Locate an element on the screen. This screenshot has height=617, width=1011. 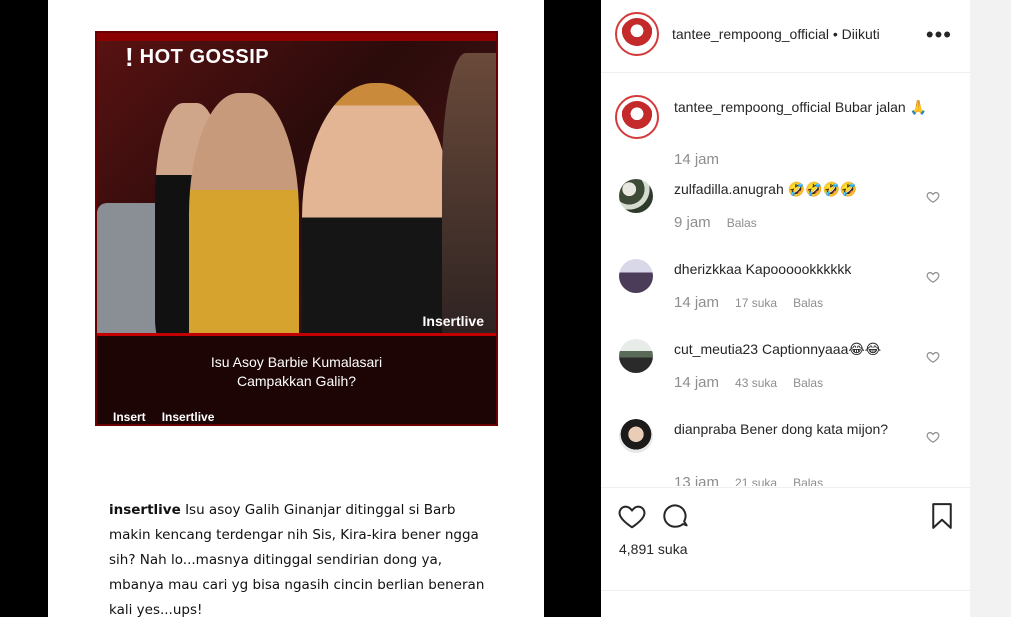
add-comment-bar is located at coordinates (785, 603).